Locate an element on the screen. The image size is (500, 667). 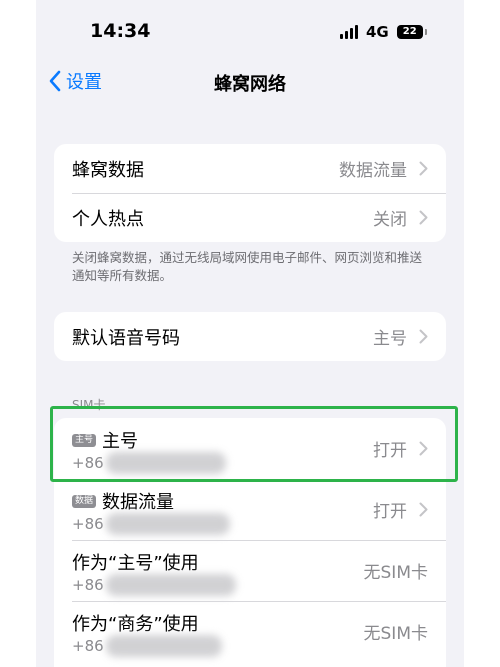
sim-name: 数据流量 is located at coordinates (138, 502).